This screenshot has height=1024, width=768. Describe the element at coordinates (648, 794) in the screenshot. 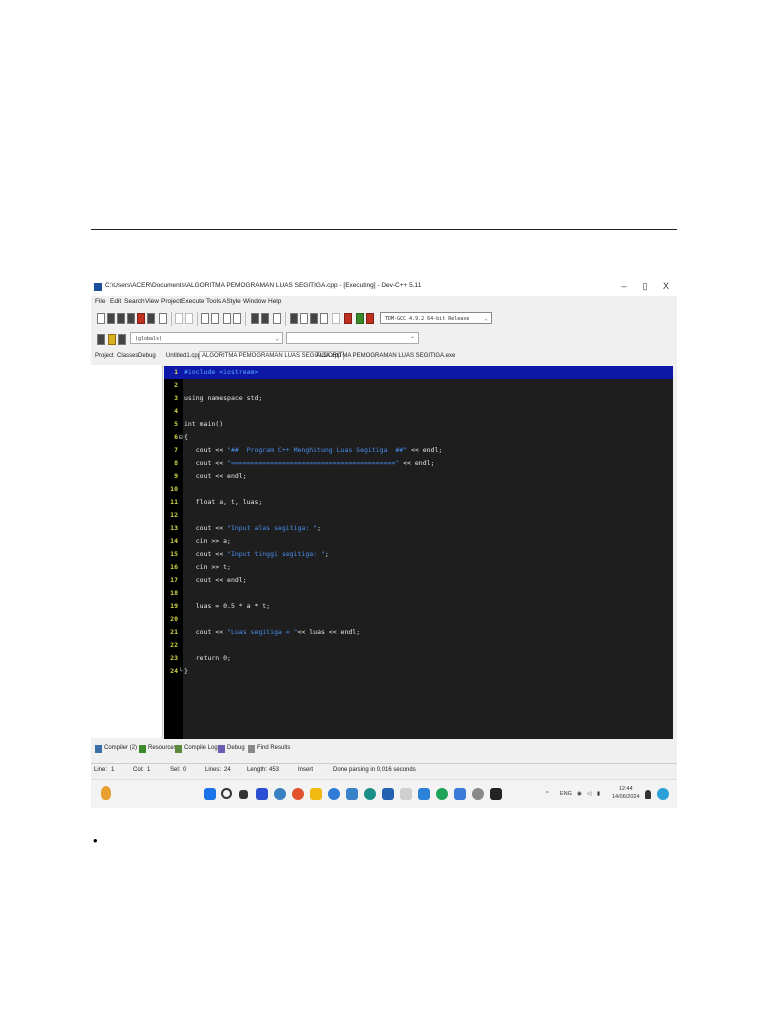

I see `notification-bell-icon` at that location.